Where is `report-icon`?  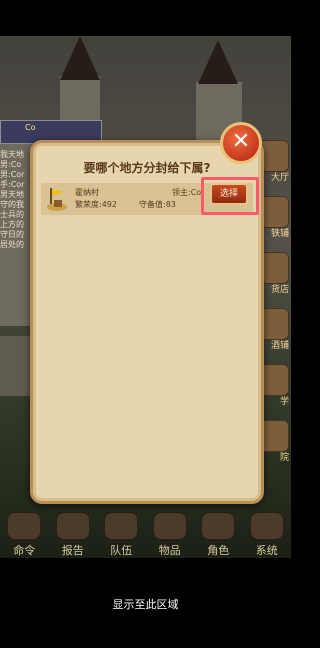
report-icon is located at coordinates (72, 526).